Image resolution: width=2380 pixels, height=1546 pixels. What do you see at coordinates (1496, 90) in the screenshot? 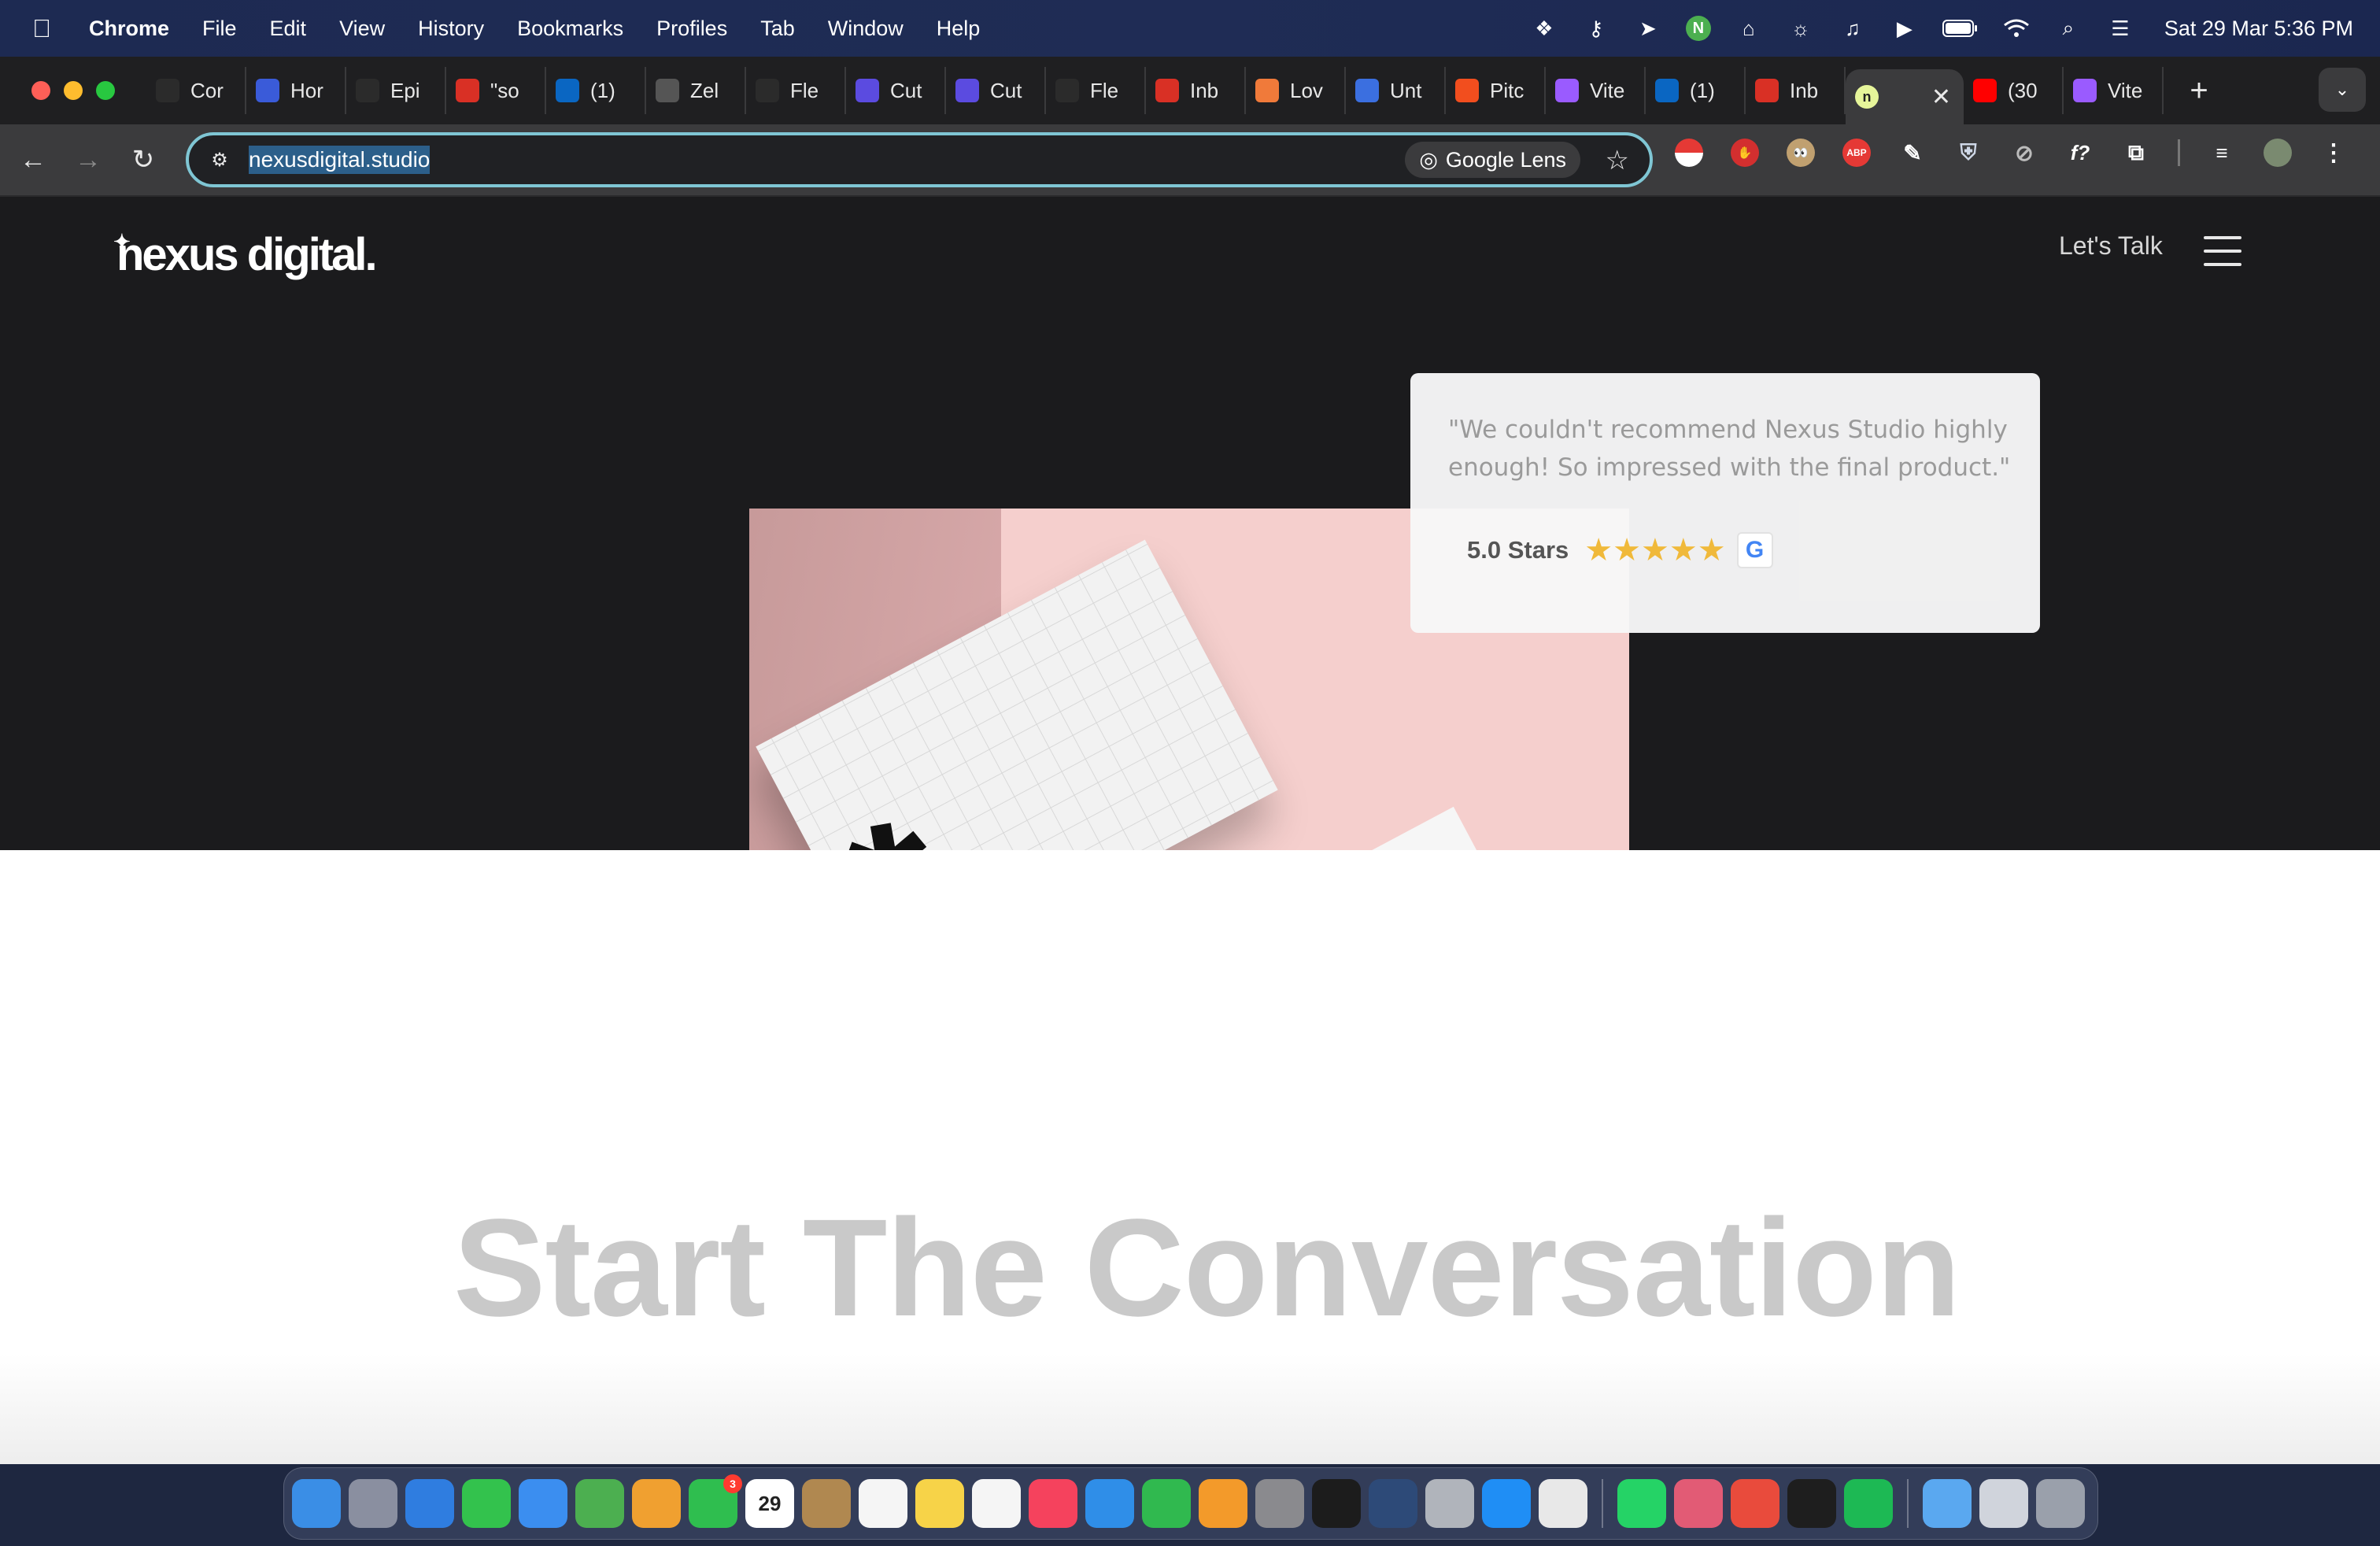
I see `tab-13: Pitc` at bounding box center [1496, 90].